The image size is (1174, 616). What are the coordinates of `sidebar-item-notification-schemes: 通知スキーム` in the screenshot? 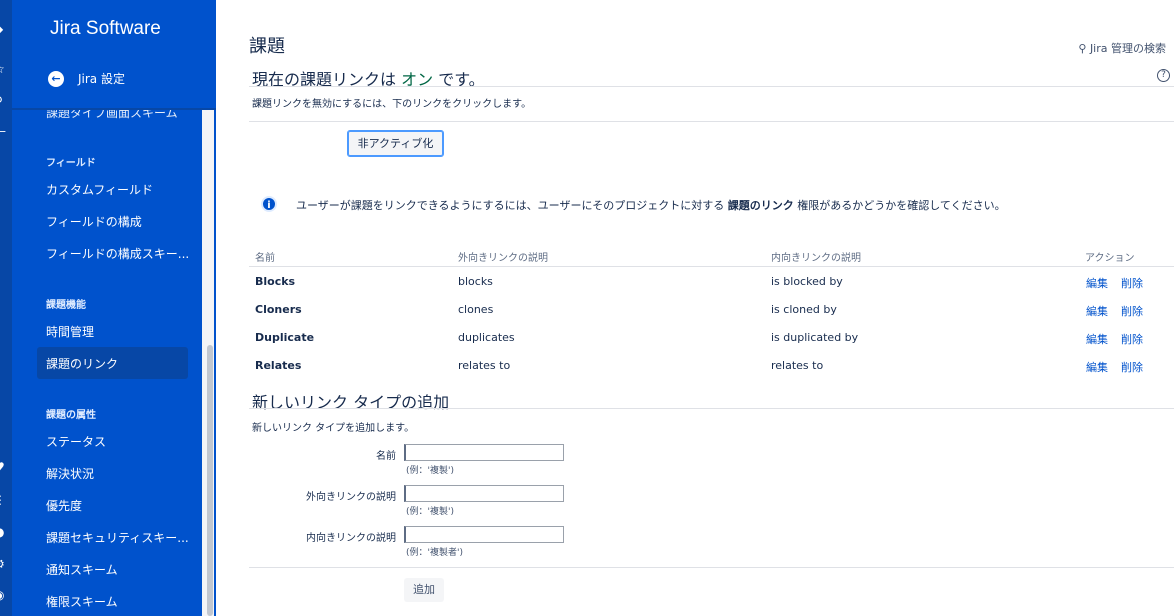 It's located at (82, 569).